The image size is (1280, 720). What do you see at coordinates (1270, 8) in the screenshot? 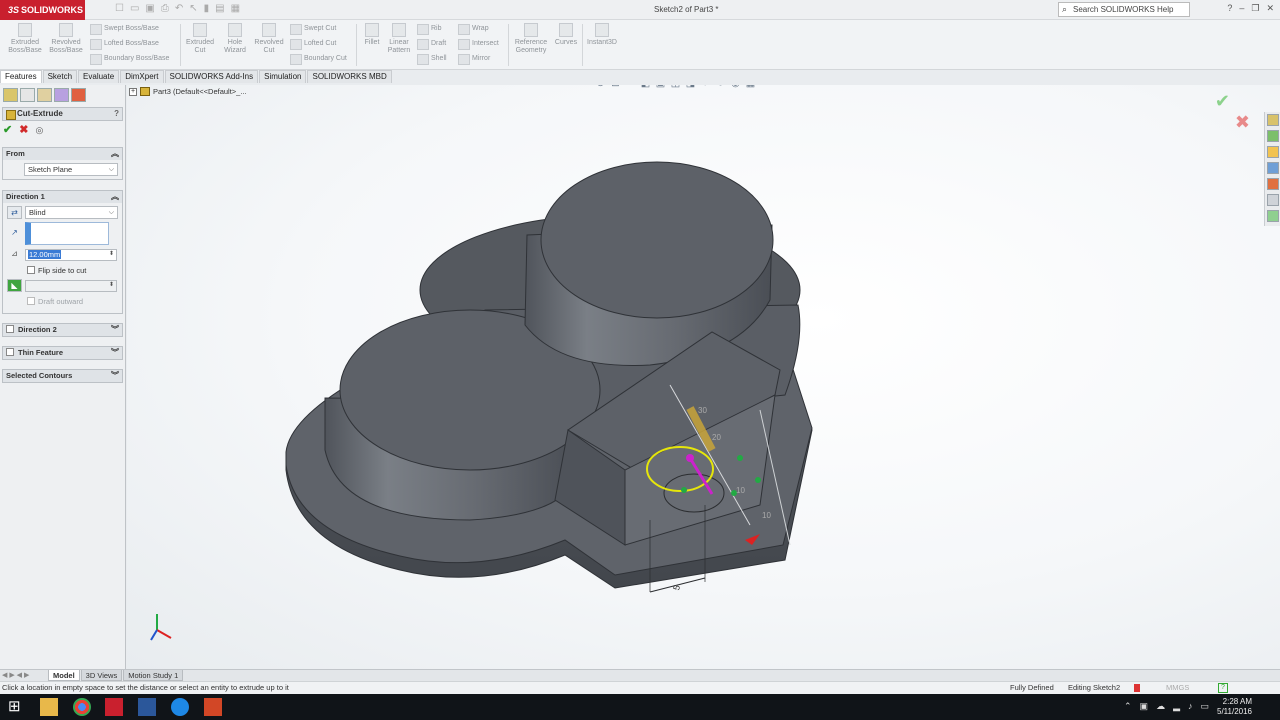
I see `close-button: ✕` at bounding box center [1270, 8].